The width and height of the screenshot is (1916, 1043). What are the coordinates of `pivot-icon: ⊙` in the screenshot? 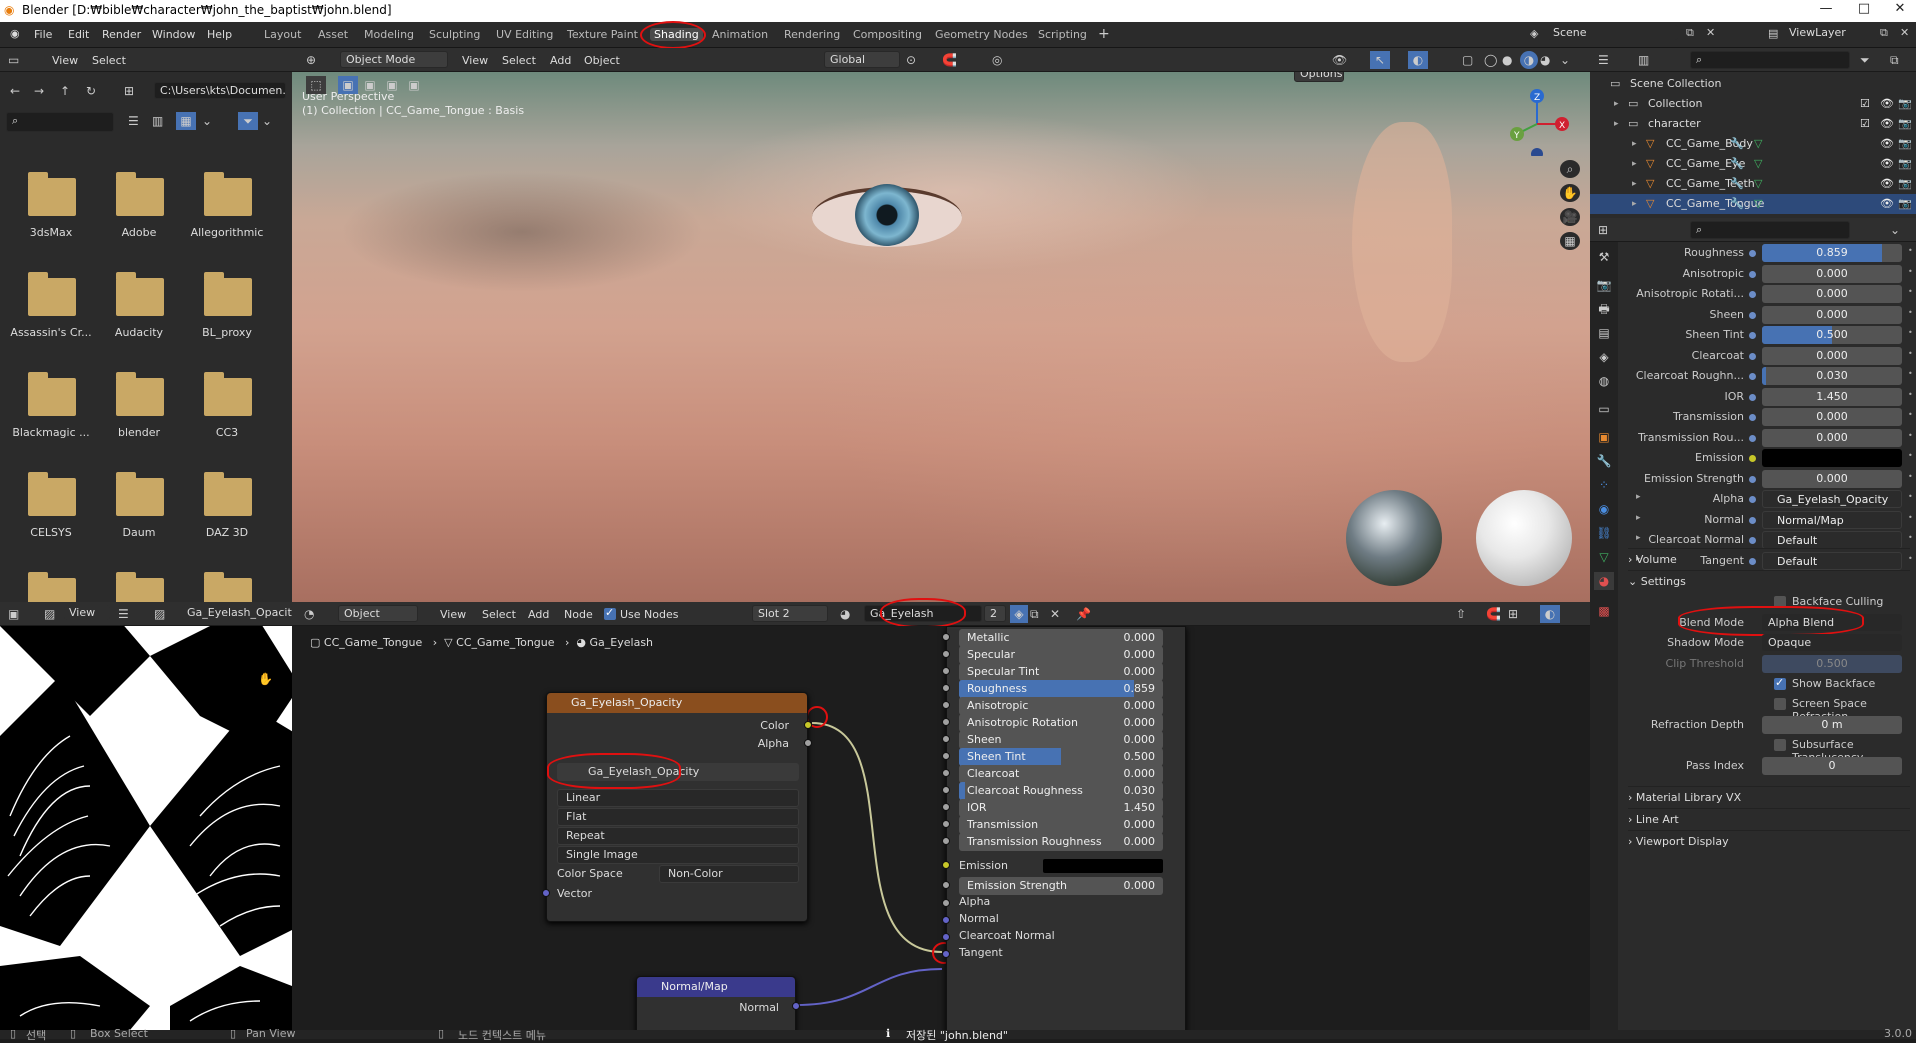 It's located at (911, 60).